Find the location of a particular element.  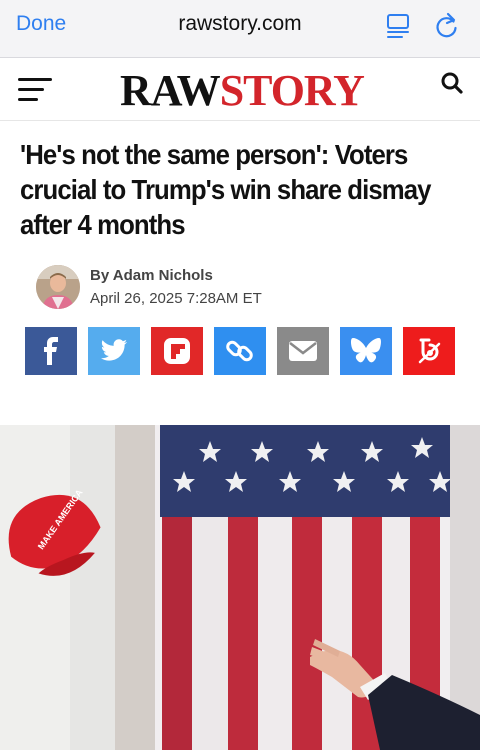

share-twitter-button is located at coordinates (114, 351).